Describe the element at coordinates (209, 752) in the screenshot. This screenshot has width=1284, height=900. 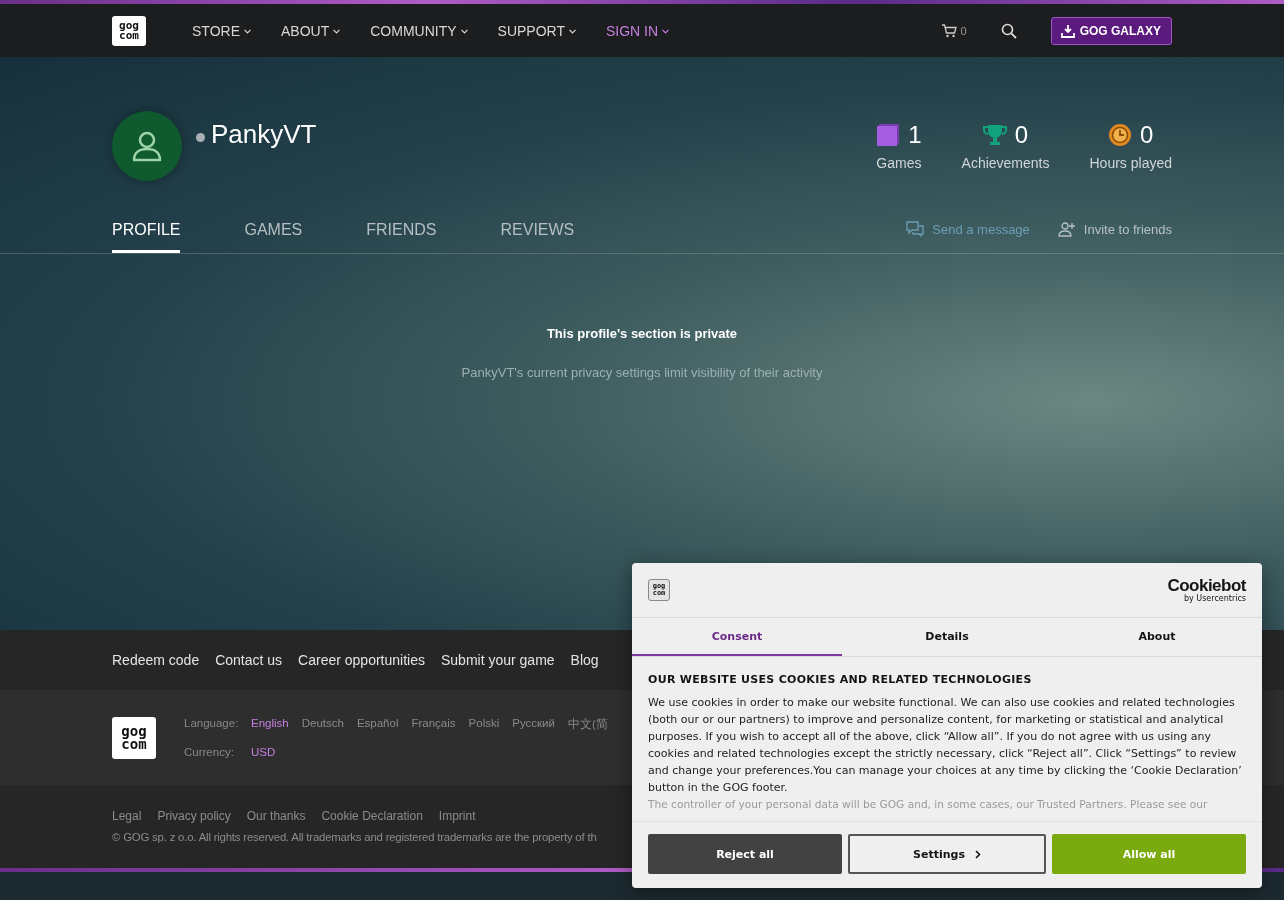
I see `currency-label: Currency:` at that location.